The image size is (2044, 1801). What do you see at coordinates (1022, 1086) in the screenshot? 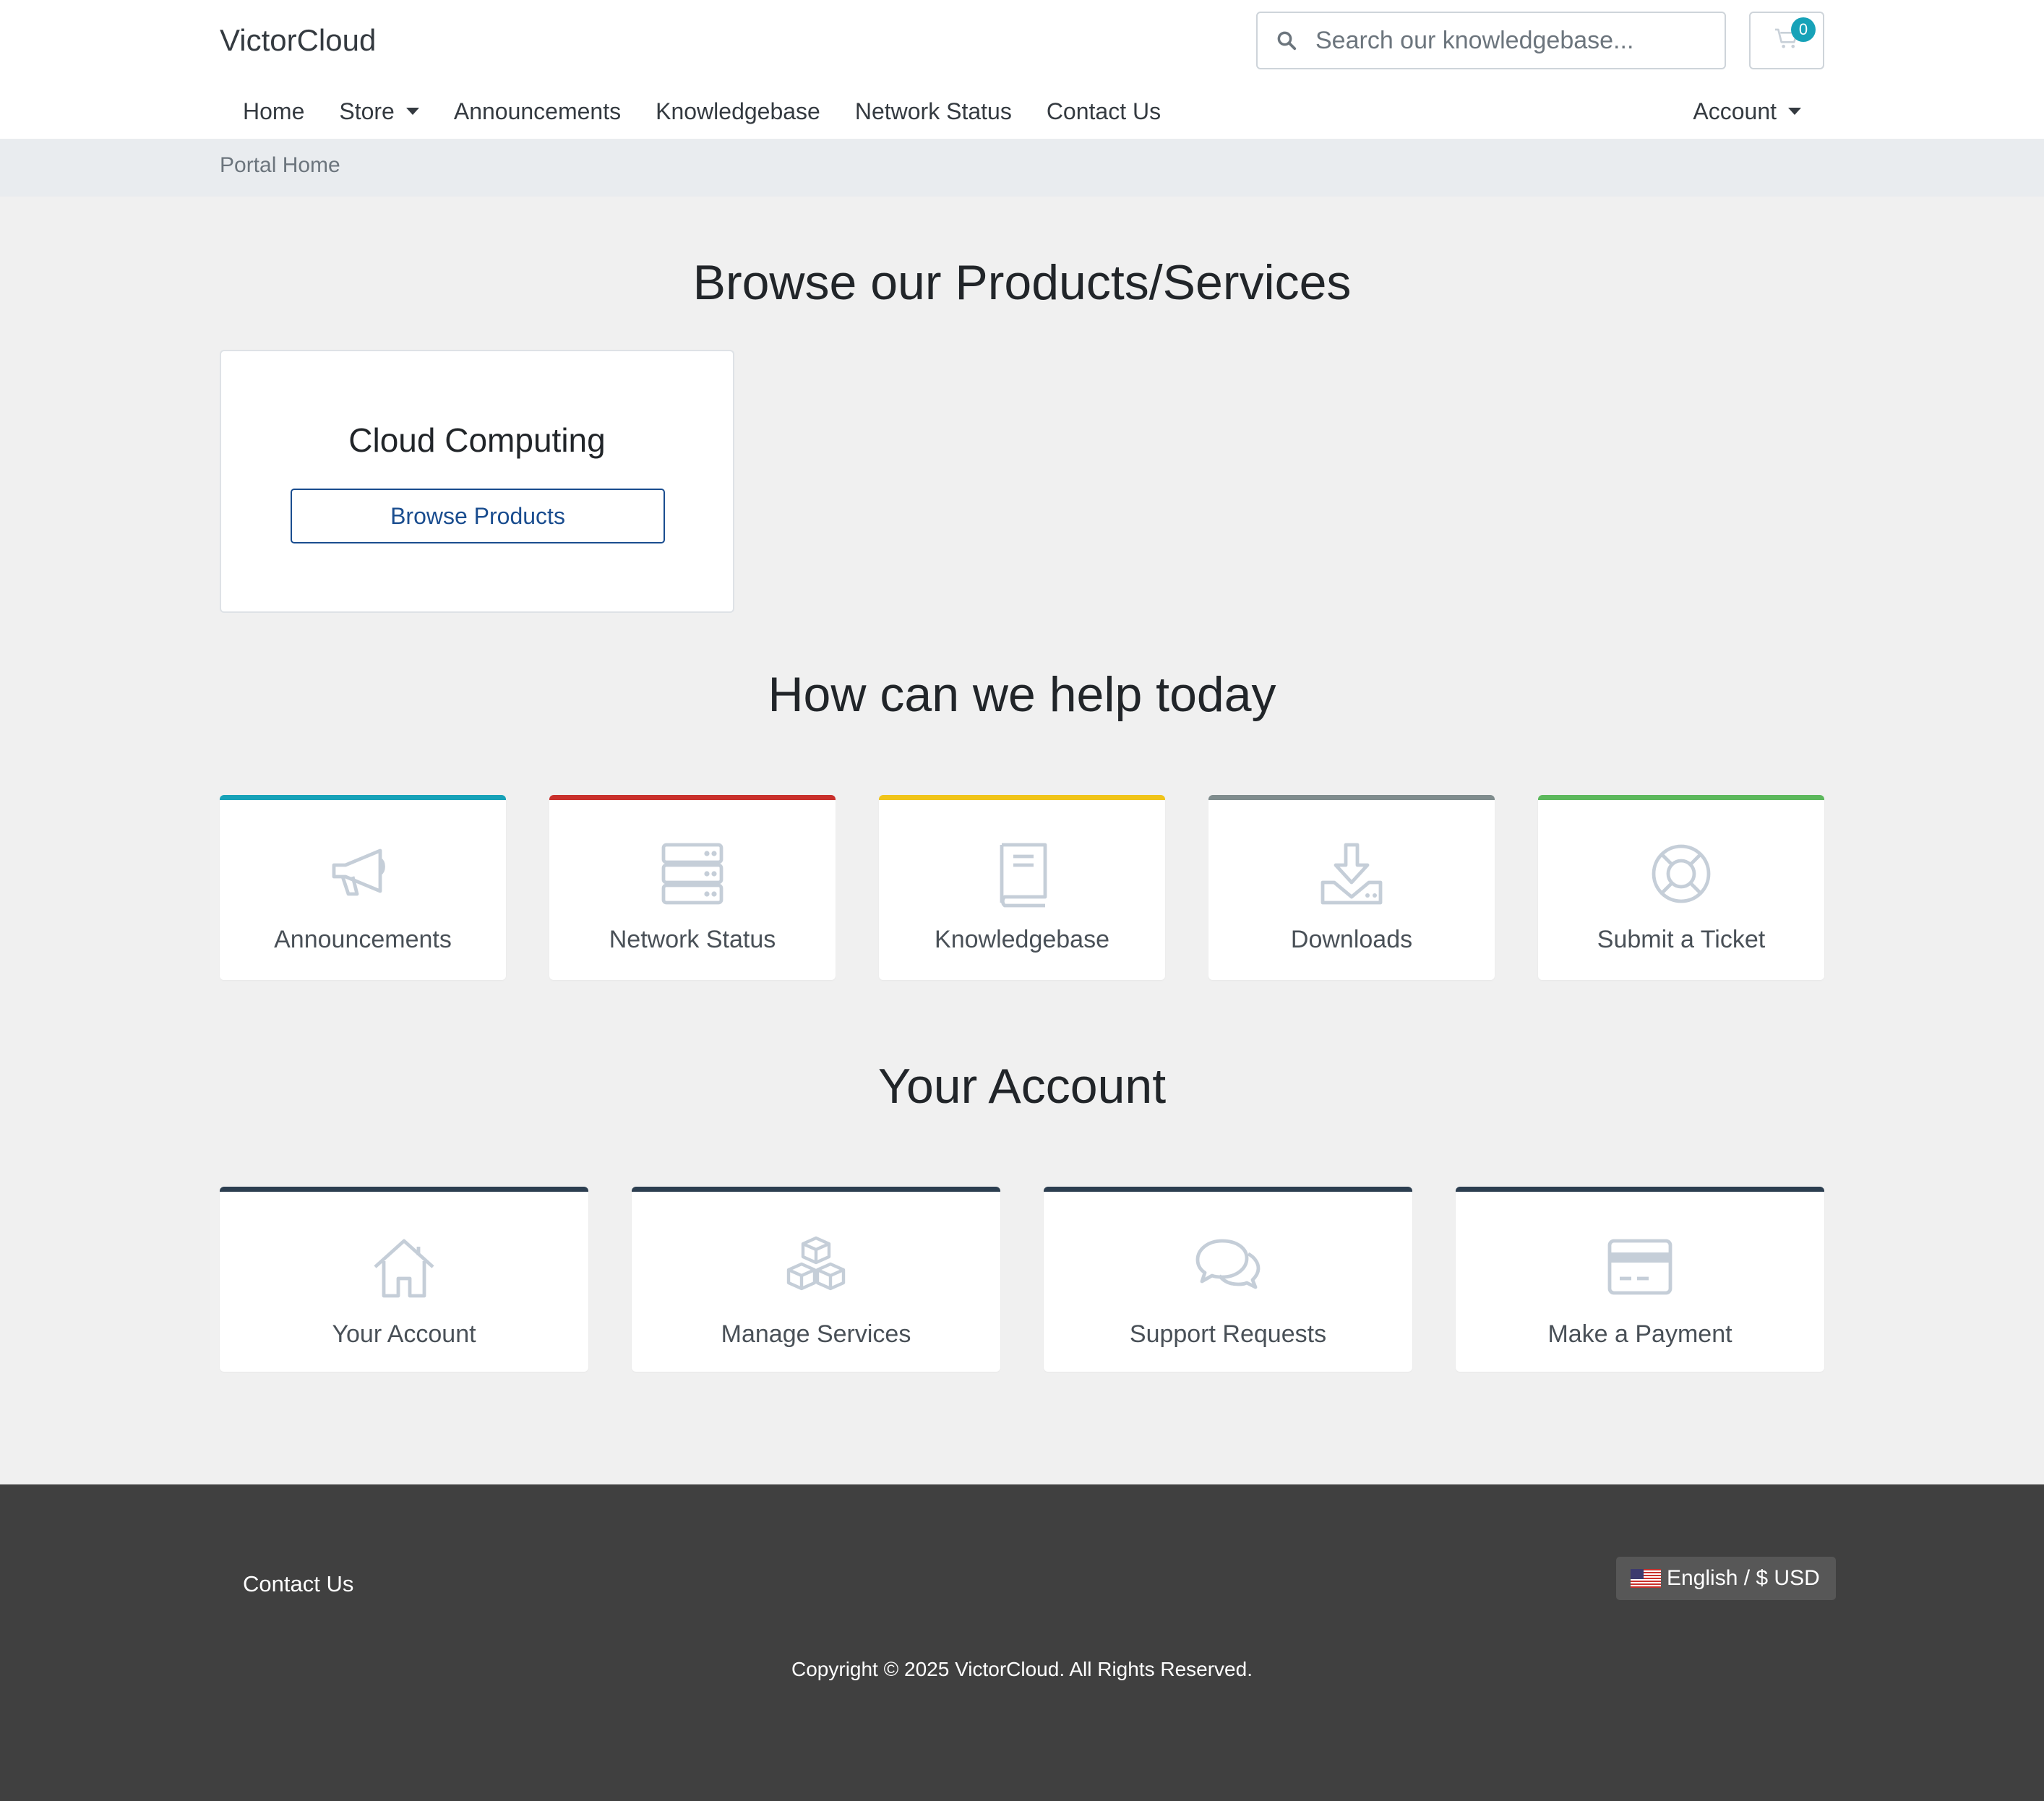
I see `account-heading: Your Account` at bounding box center [1022, 1086].